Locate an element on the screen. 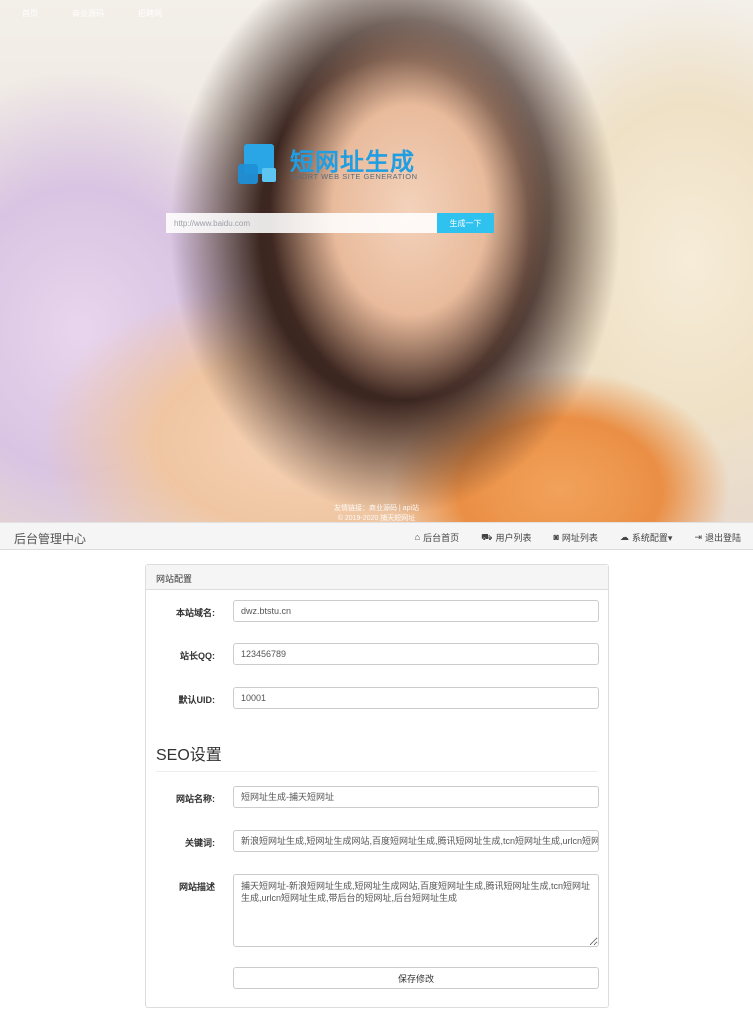 The image size is (753, 1024). domain-label: 本站域名: is located at coordinates (195, 613).